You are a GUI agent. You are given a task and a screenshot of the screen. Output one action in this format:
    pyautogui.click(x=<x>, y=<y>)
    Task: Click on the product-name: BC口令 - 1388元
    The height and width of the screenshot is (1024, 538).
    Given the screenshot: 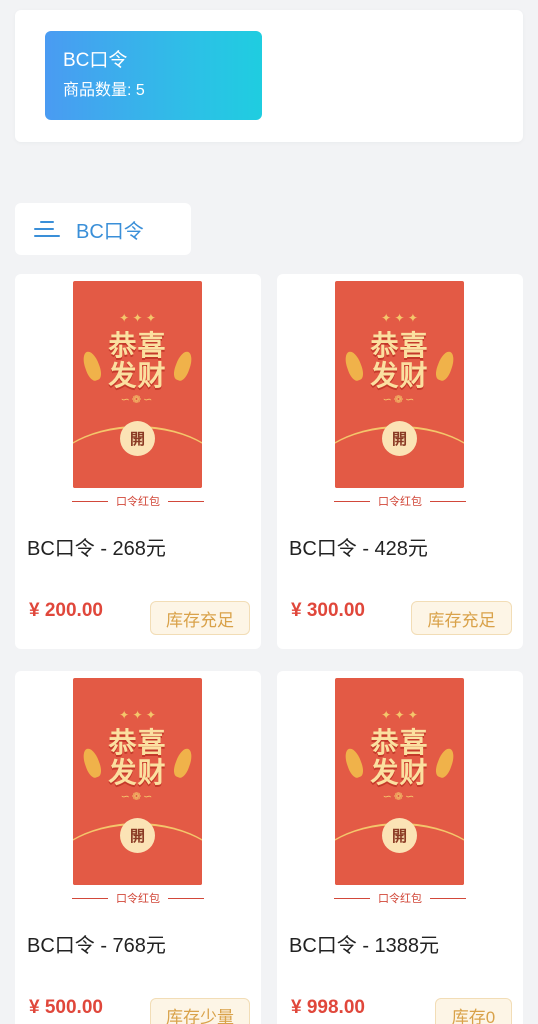 What is the action you would take?
    pyautogui.click(x=364, y=946)
    